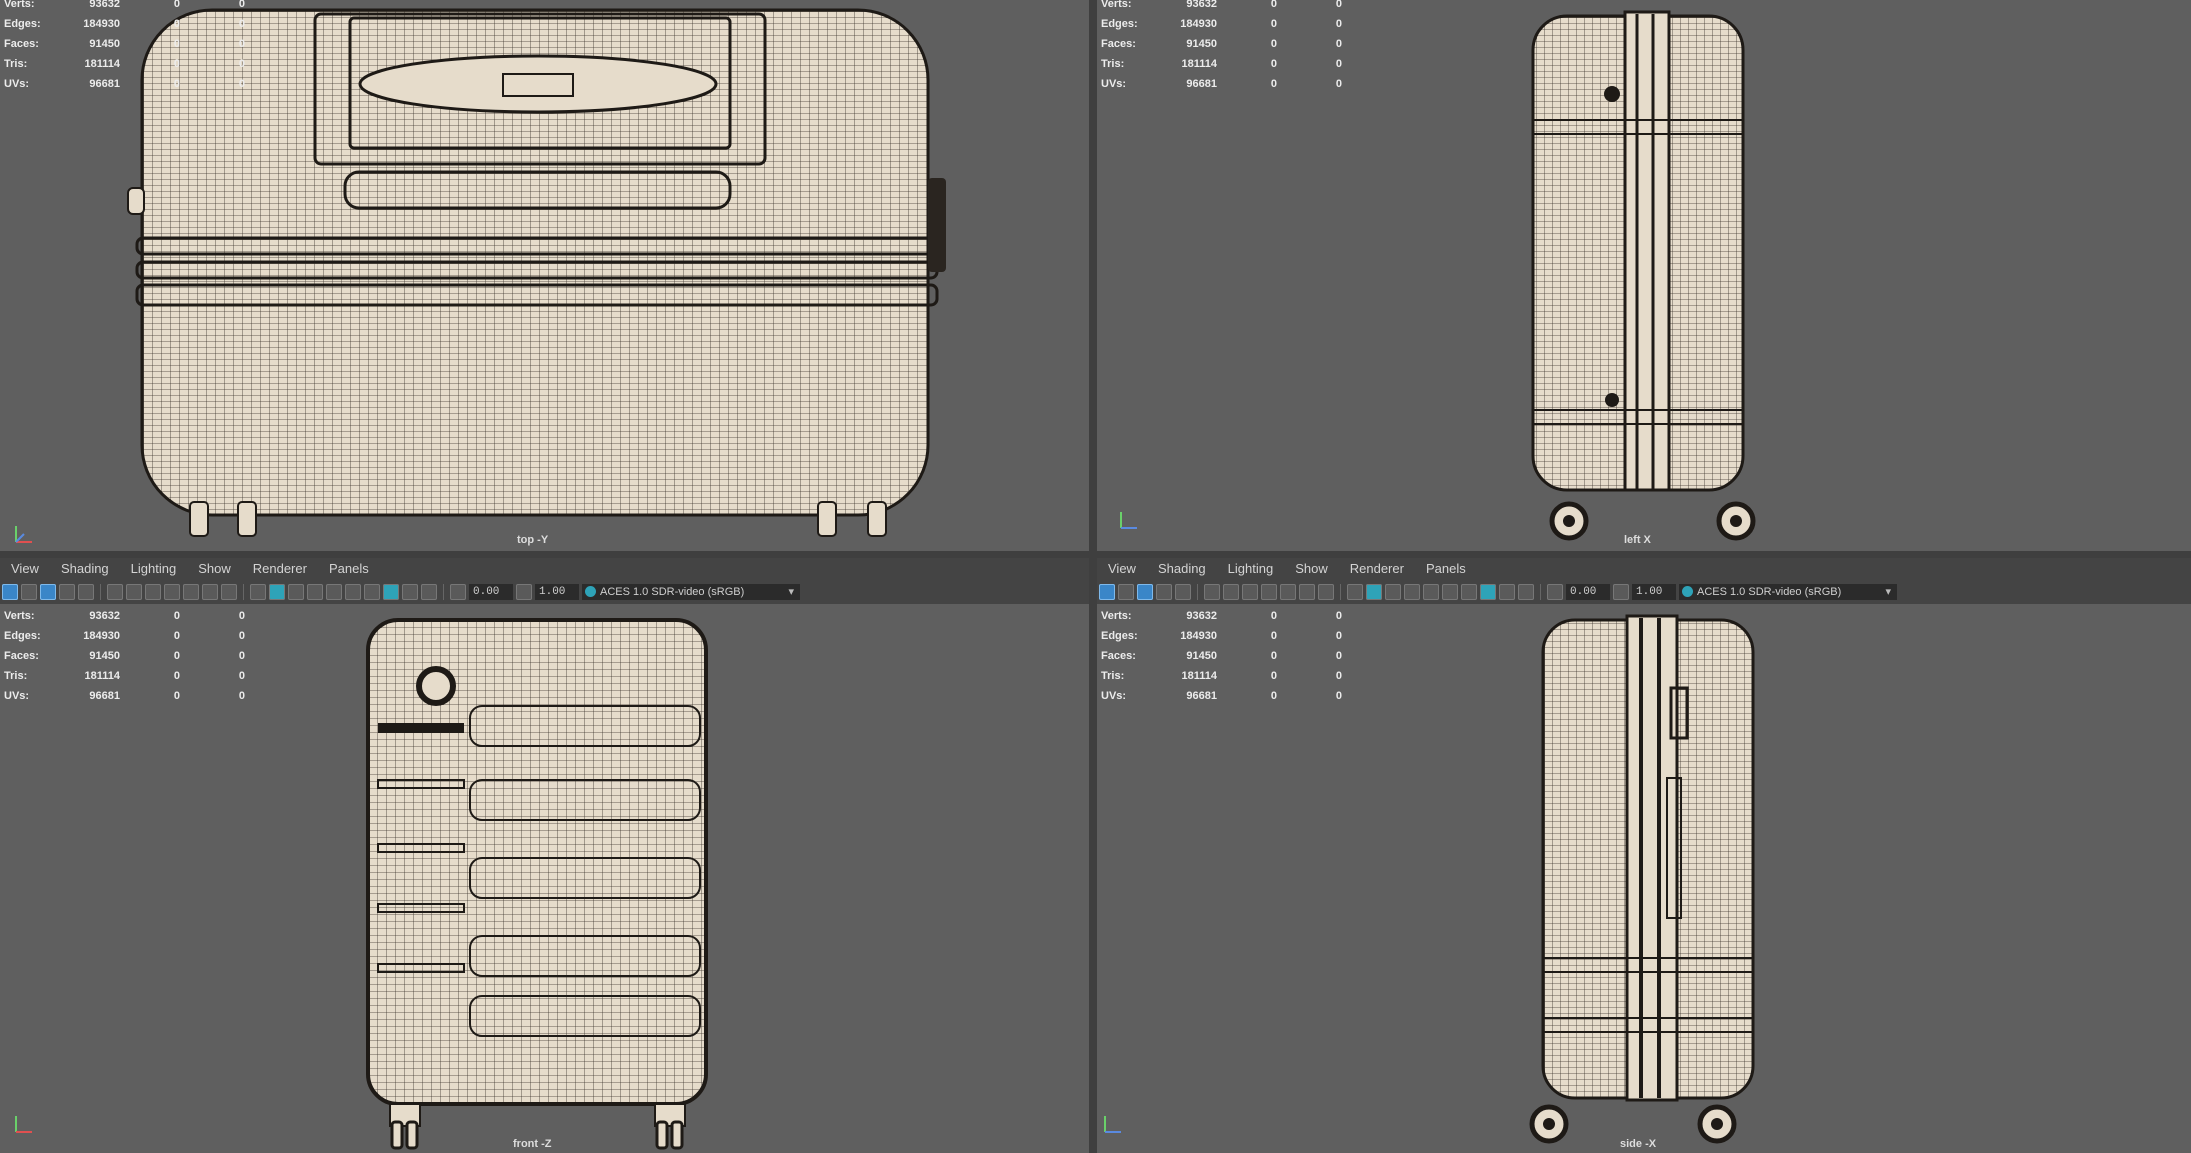 This screenshot has width=2191, height=1153. I want to click on camera-label: top -Y, so click(533, 540).